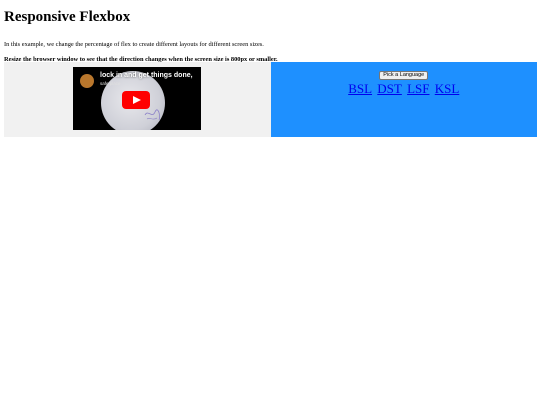 This screenshot has height=405, width=540. What do you see at coordinates (404, 75) in the screenshot?
I see `pick-language-button: Pick a Language` at bounding box center [404, 75].